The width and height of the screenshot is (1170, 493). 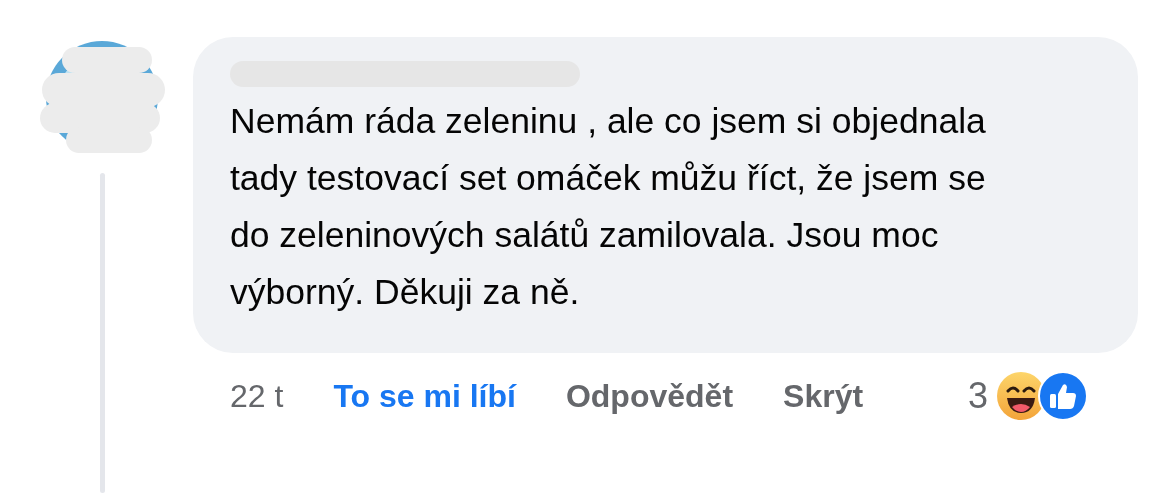 I want to click on comment-action-link: To se mi líbí, so click(x=424, y=396).